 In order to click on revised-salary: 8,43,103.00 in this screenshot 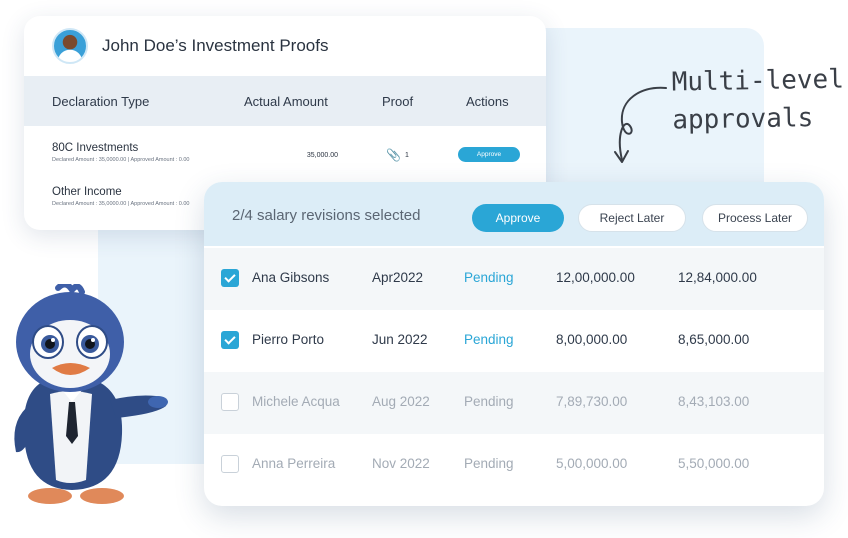, I will do `click(714, 401)`.